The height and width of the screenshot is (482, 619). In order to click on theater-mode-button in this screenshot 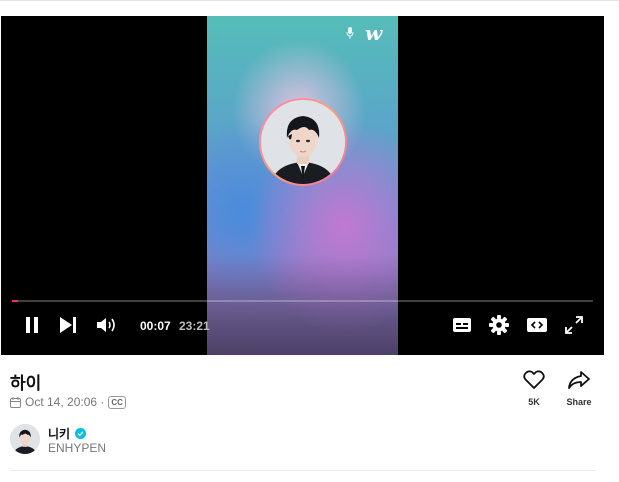, I will do `click(537, 325)`.